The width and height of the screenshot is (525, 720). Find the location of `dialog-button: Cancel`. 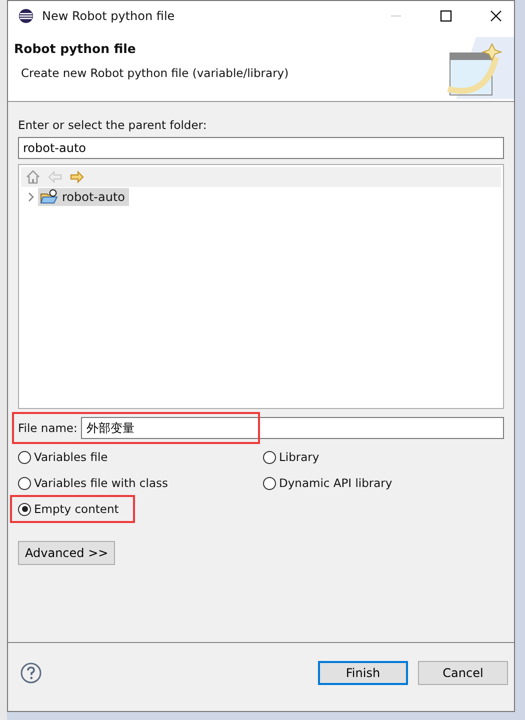

dialog-button: Cancel is located at coordinates (463, 673).